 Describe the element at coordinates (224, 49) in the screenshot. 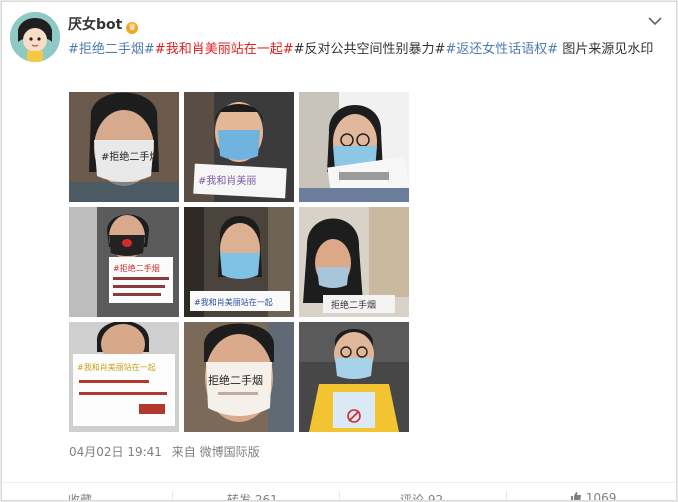

I see `hashtag-link: #我和肖美丽站在一起#` at that location.